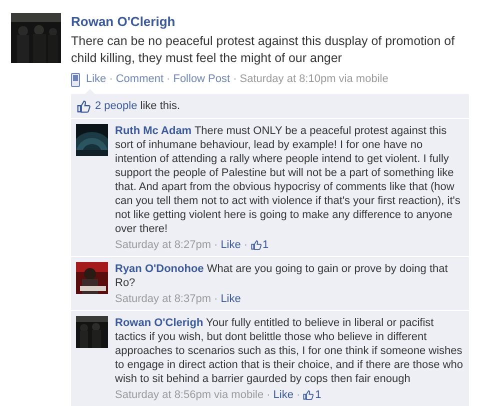 The width and height of the screenshot is (478, 406). What do you see at coordinates (116, 106) in the screenshot?
I see `people-link: 2 people` at bounding box center [116, 106].